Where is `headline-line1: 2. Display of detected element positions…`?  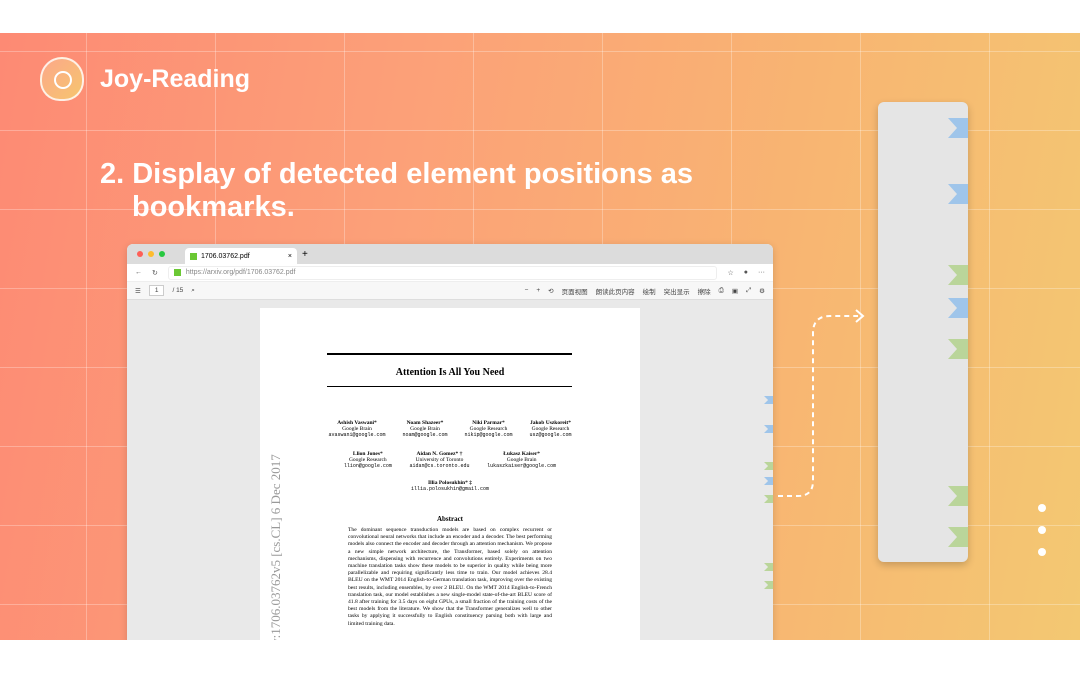 headline-line1: 2. Display of detected element positions… is located at coordinates (397, 174).